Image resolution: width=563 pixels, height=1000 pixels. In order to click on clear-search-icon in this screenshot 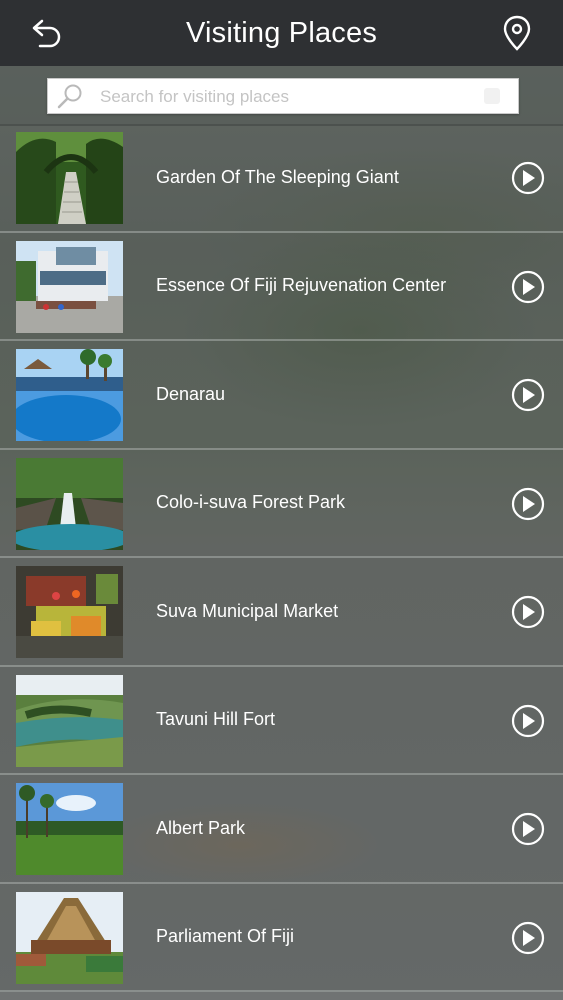, I will do `click(492, 96)`.